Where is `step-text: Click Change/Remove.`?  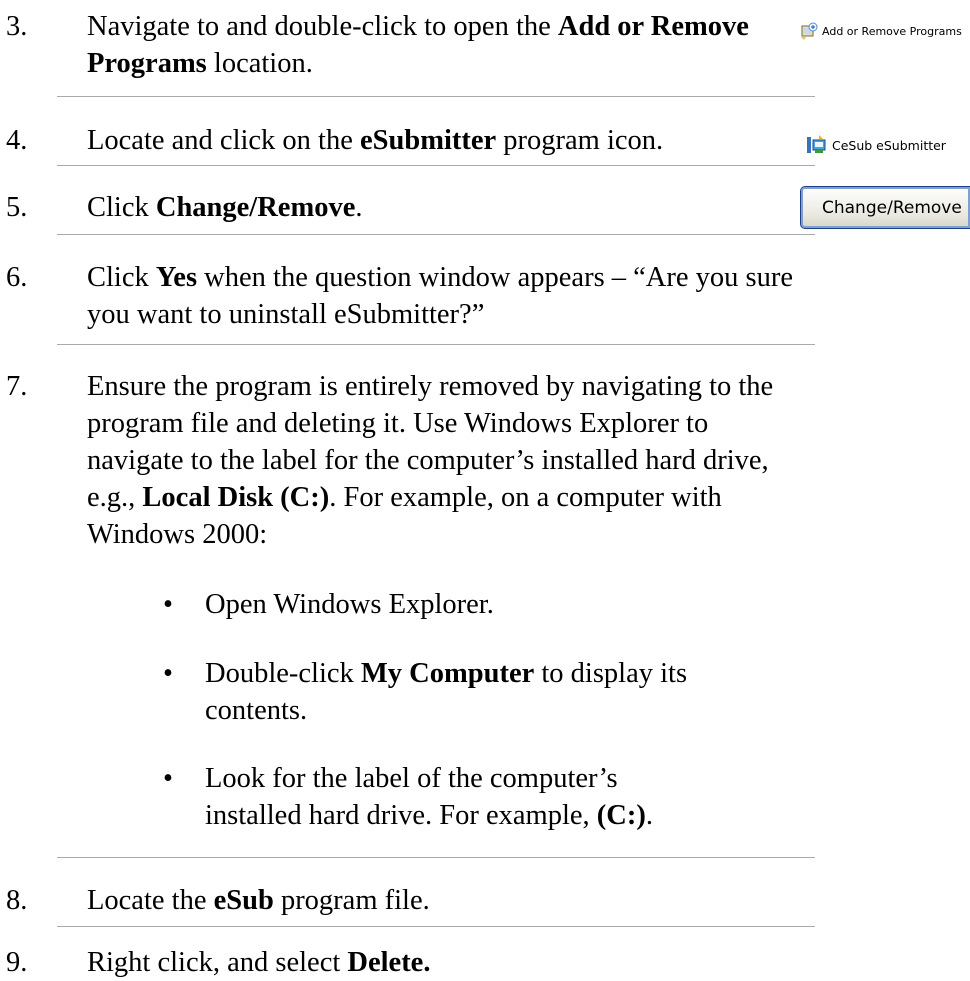
step-text: Click Change/Remove. is located at coordinates (225, 207).